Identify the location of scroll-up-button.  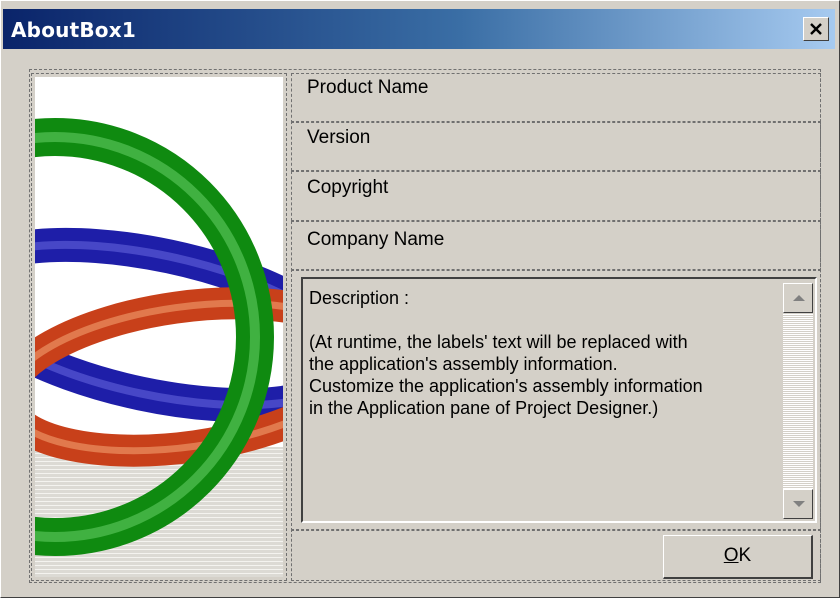
(798, 298).